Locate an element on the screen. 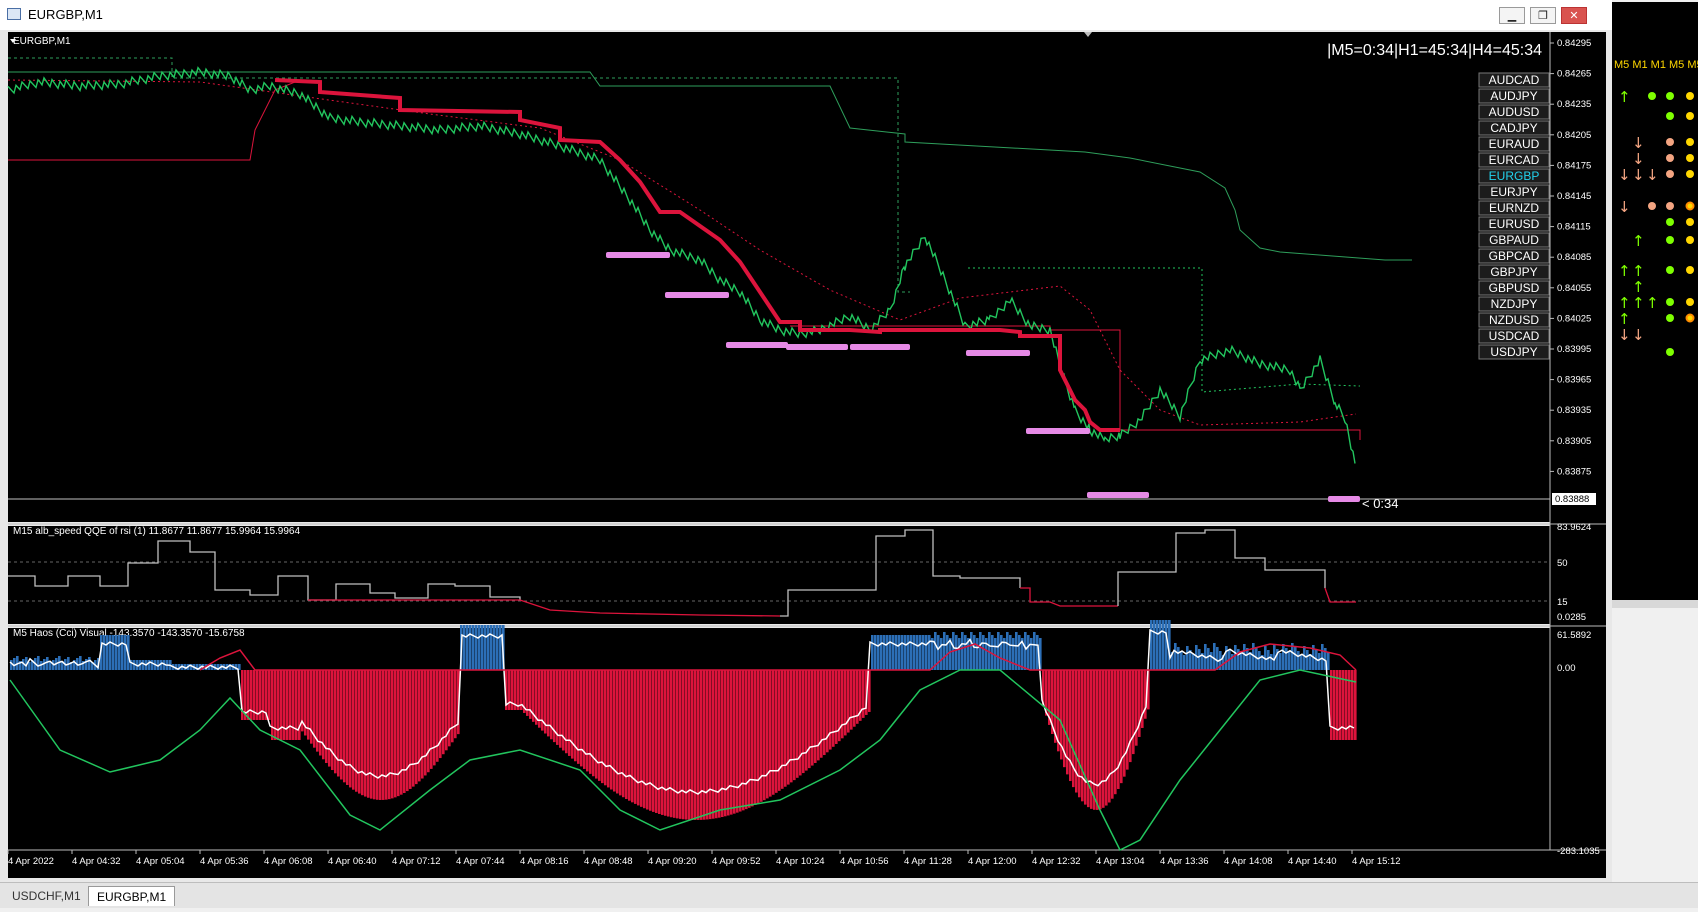 The image size is (1698, 912). time-tick-label: 4 Apr 08:16 is located at coordinates (544, 861).